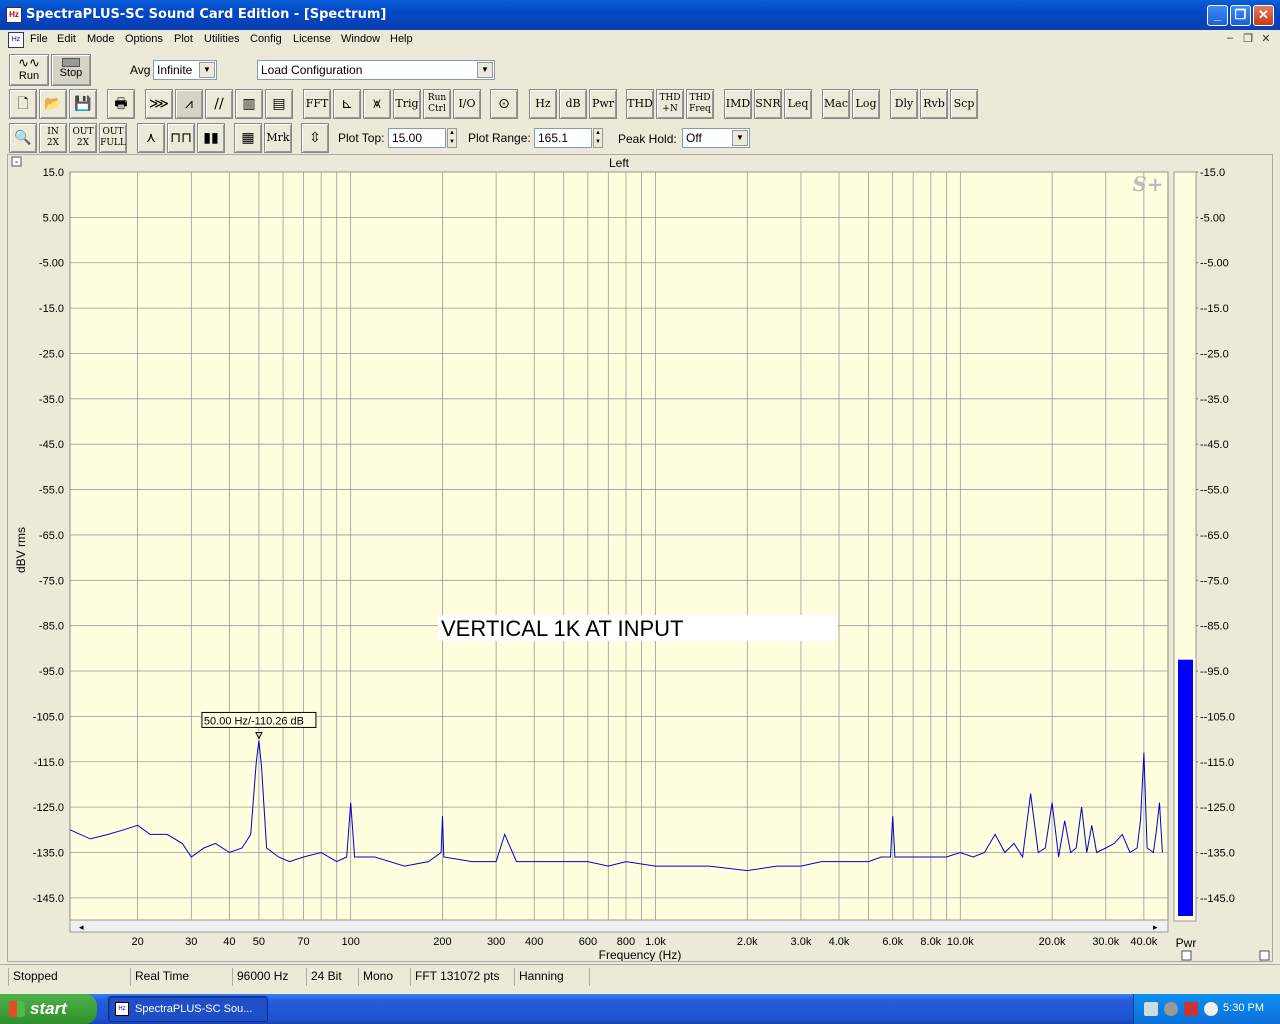  I want to click on menu-help: Help, so click(401, 39).